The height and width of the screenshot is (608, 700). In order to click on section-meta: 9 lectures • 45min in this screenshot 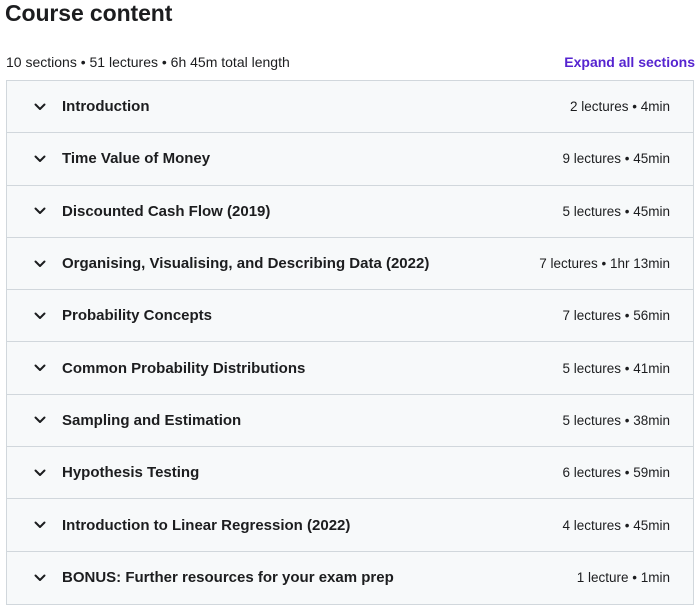, I will do `click(616, 159)`.